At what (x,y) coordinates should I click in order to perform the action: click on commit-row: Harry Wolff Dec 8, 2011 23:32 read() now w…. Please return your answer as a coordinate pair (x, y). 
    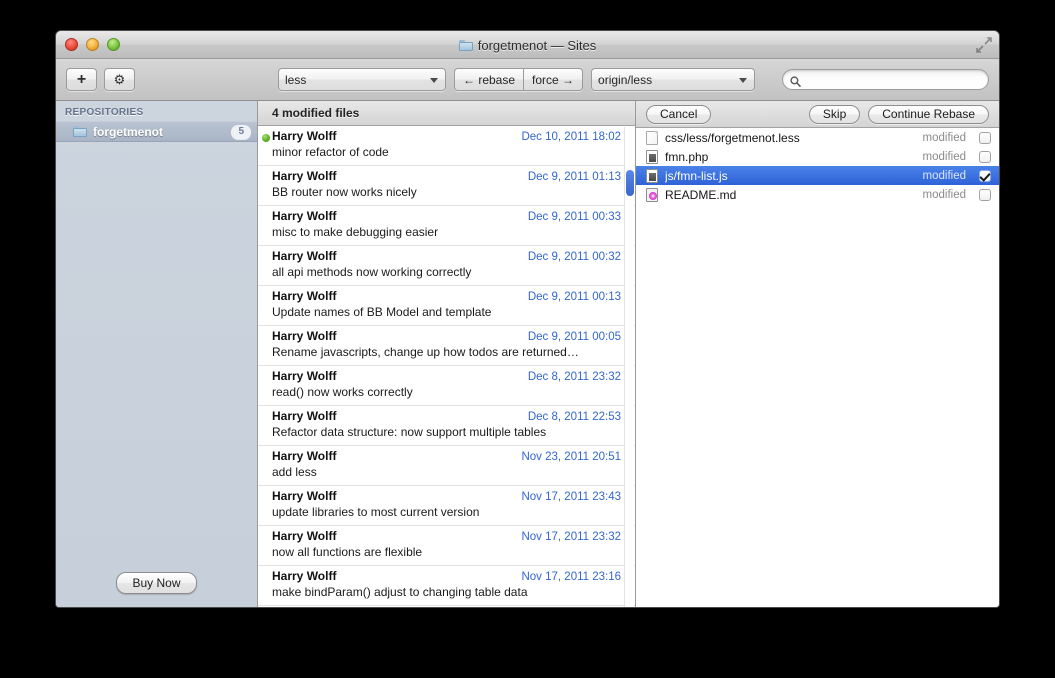
    Looking at the image, I should click on (446, 386).